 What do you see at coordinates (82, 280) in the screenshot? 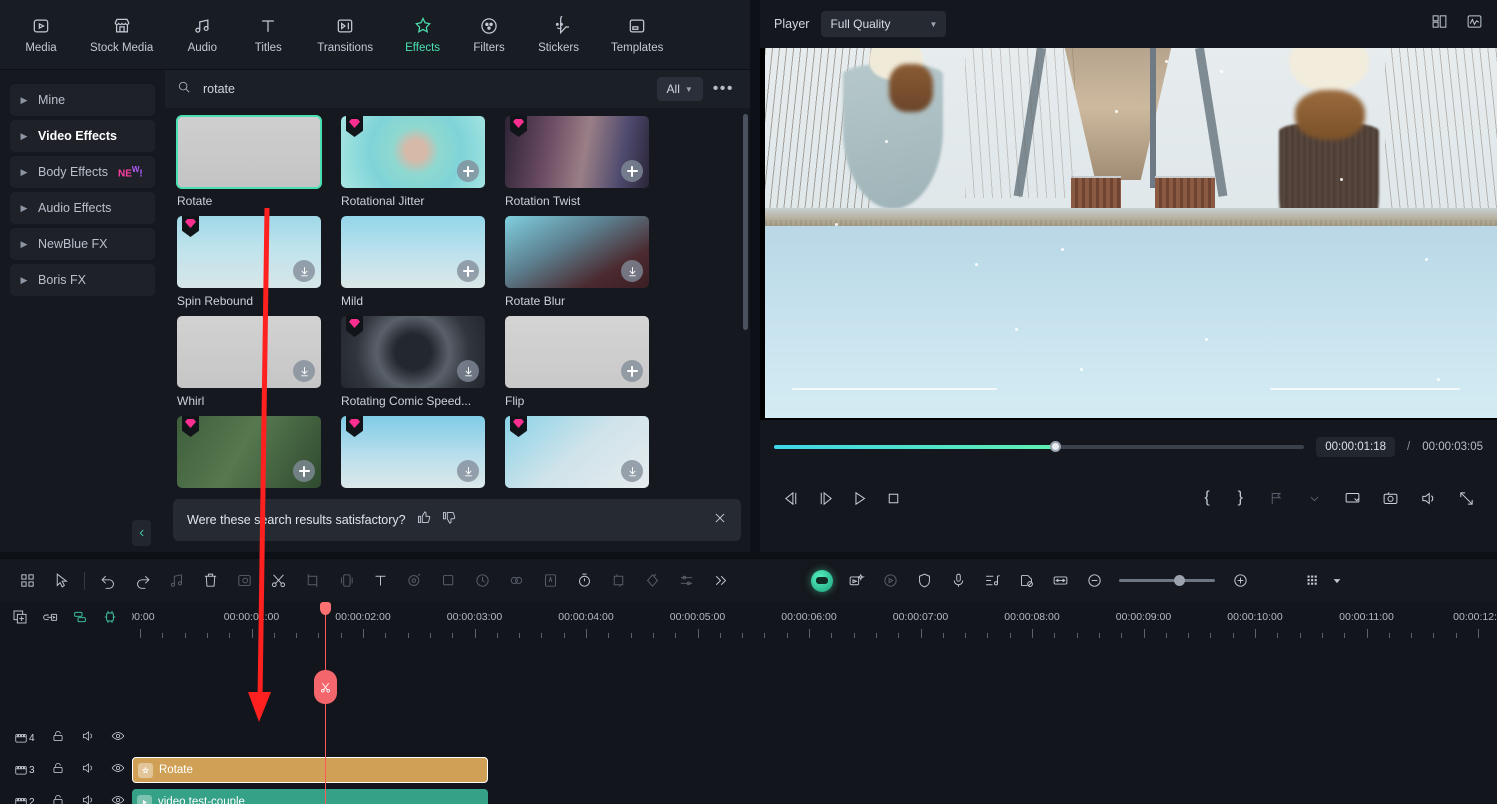
I see `sidebar-item-boris-fx: ▶ Boris FX` at bounding box center [82, 280].